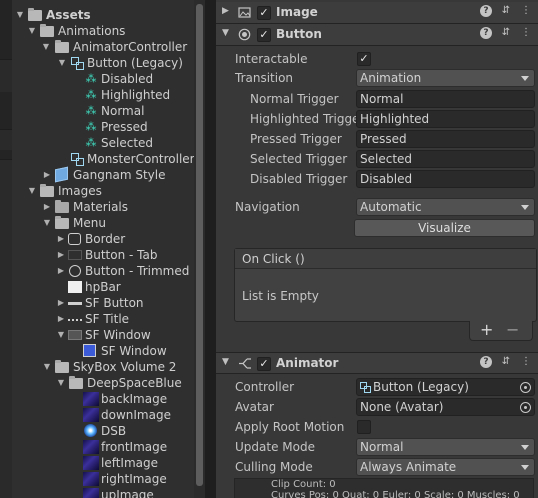 Image resolution: width=538 pixels, height=498 pixels. I want to click on add-event-button: +, so click(486, 329).